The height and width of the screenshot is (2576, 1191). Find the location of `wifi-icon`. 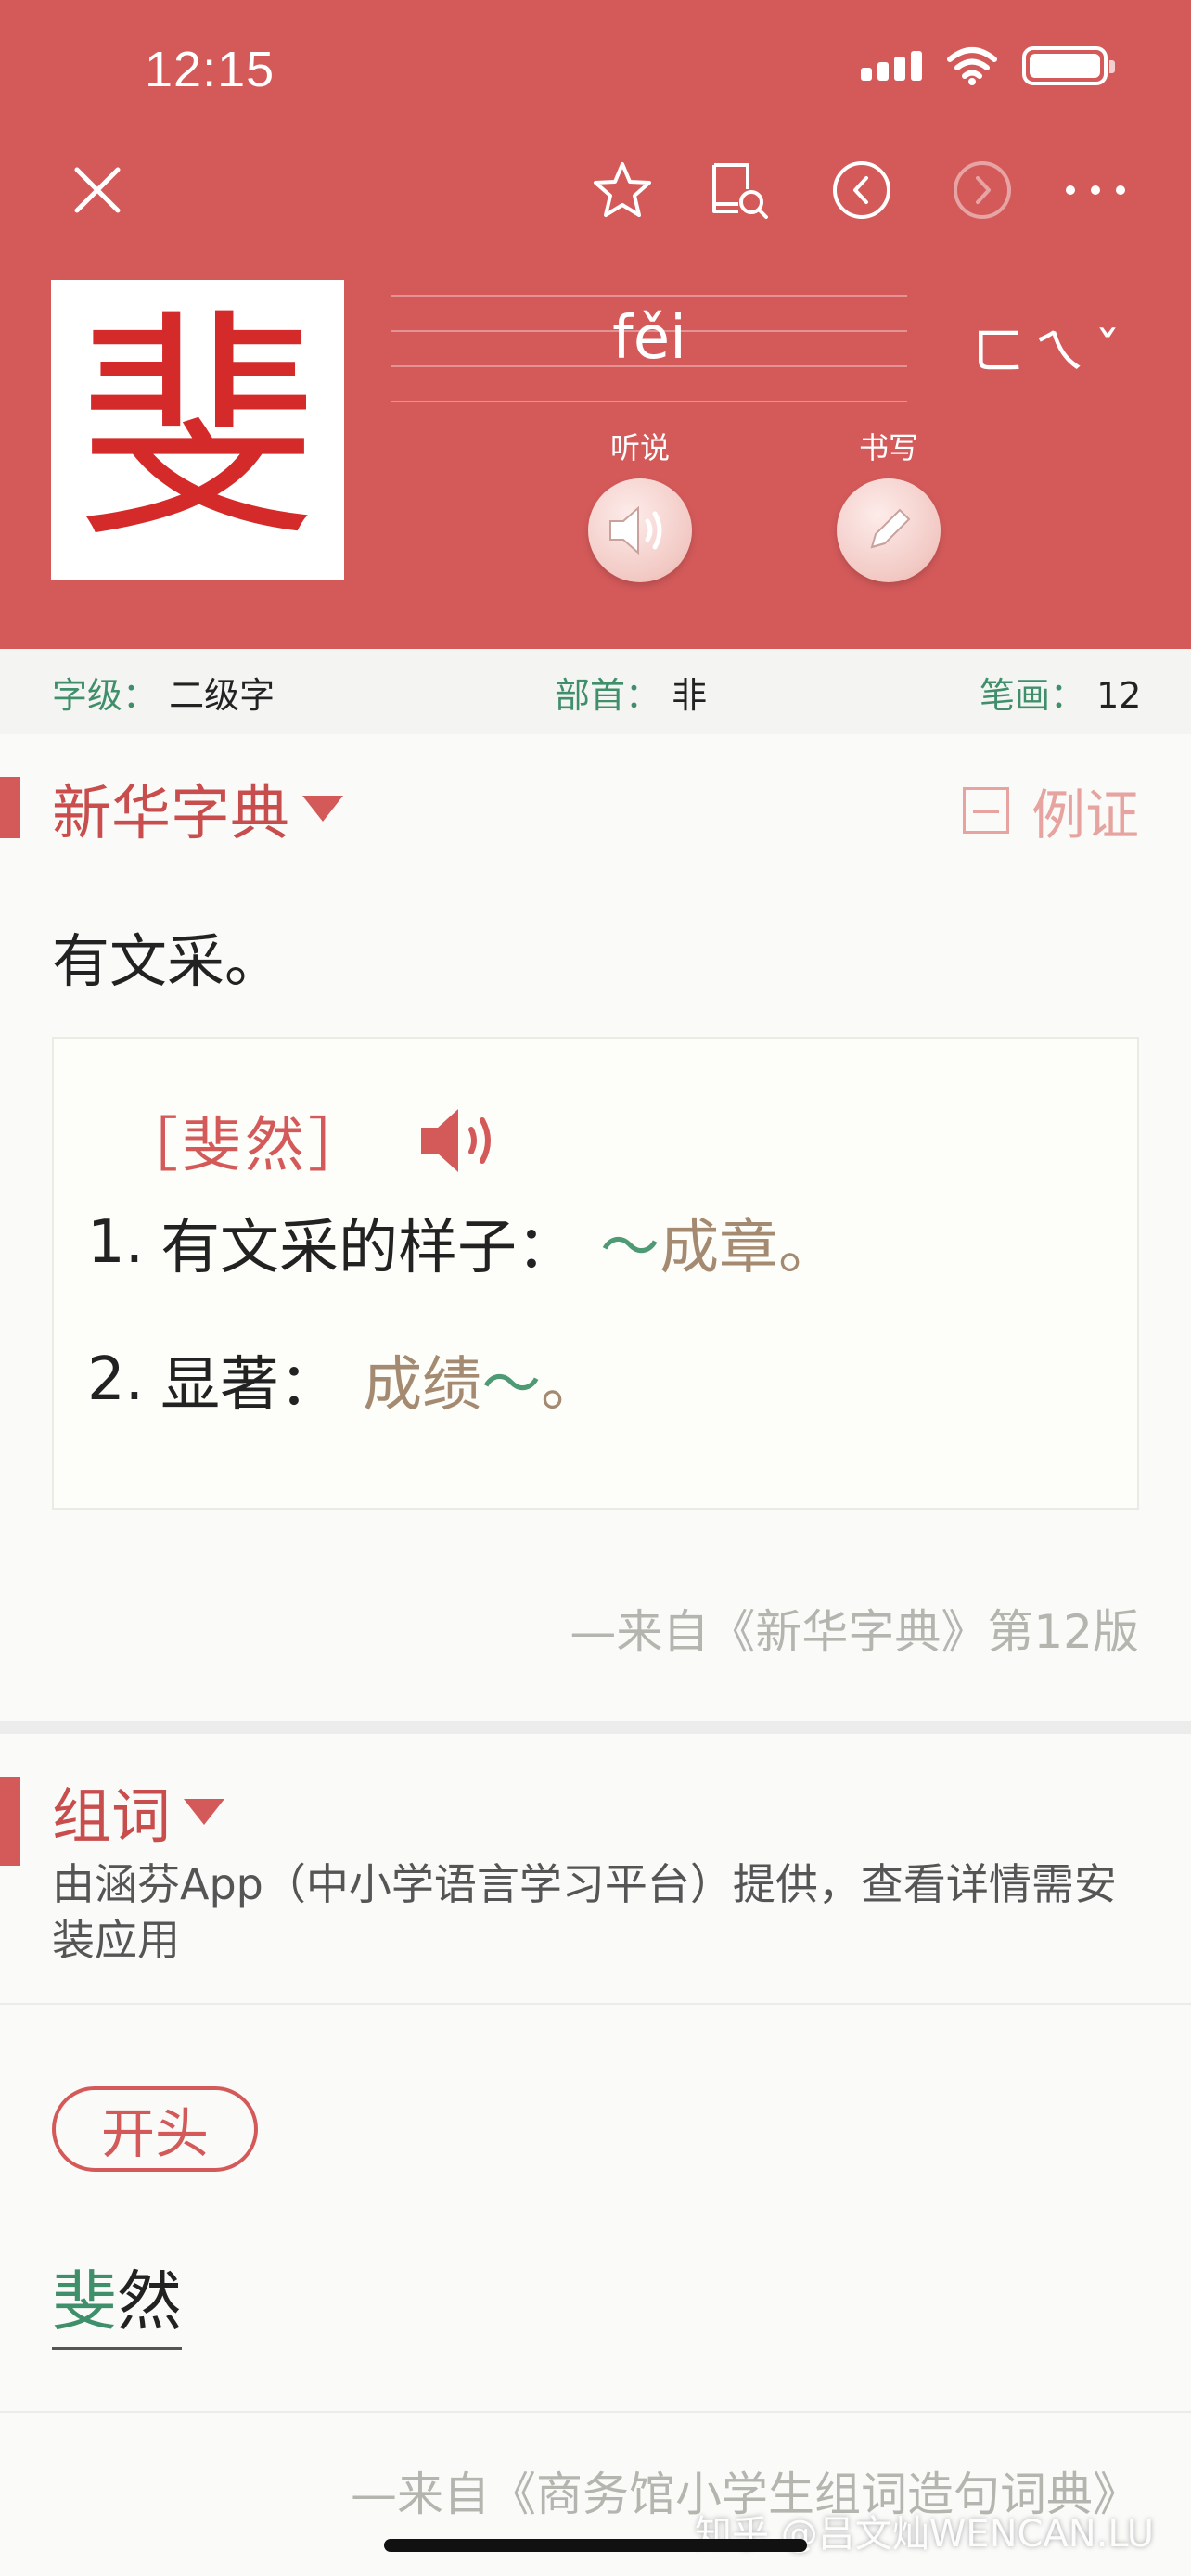

wifi-icon is located at coordinates (972, 66).